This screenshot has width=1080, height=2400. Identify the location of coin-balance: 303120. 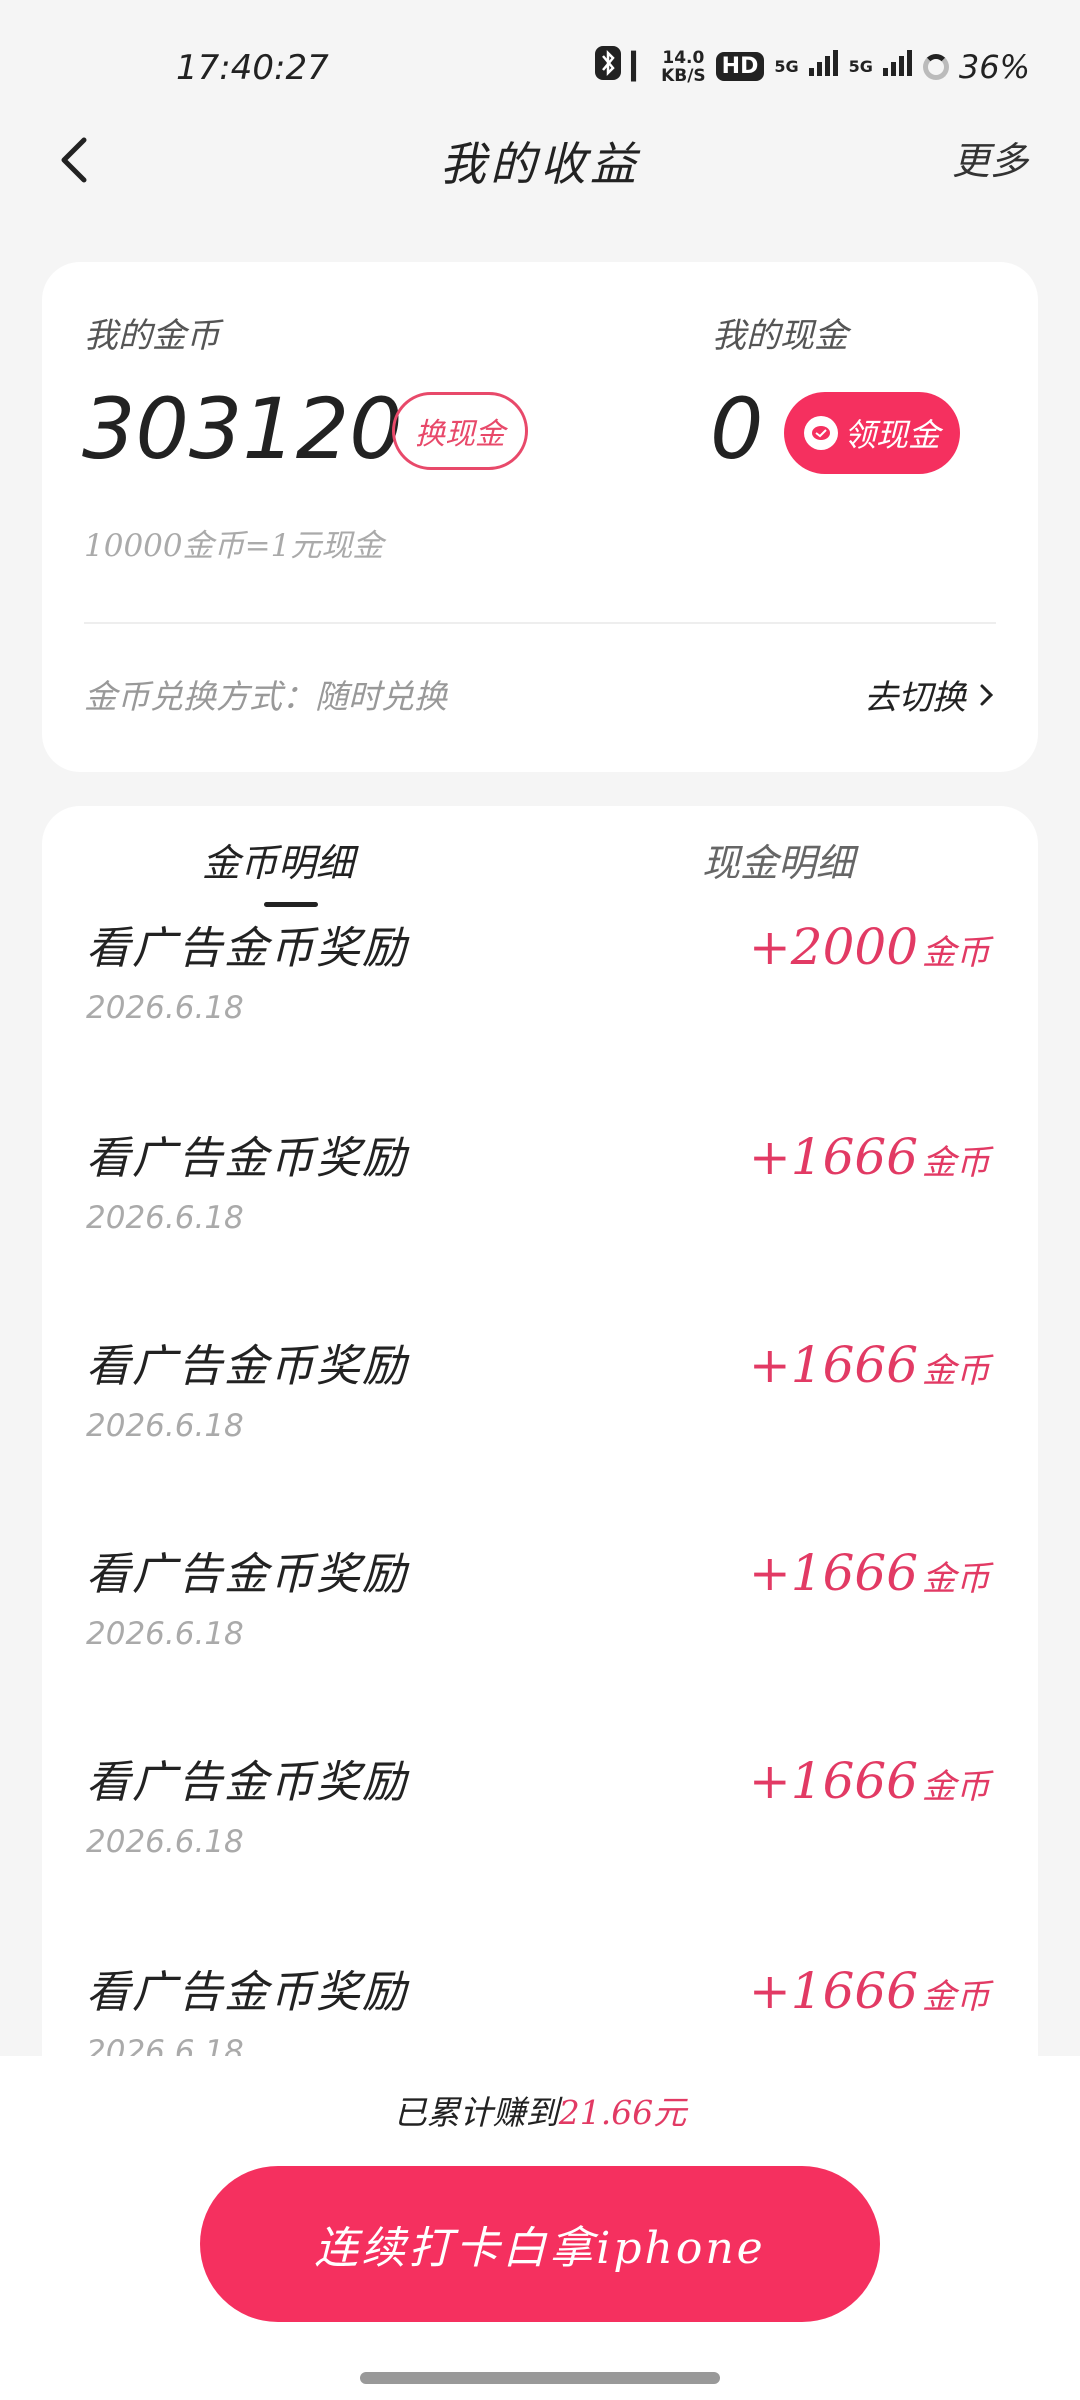
(242, 429).